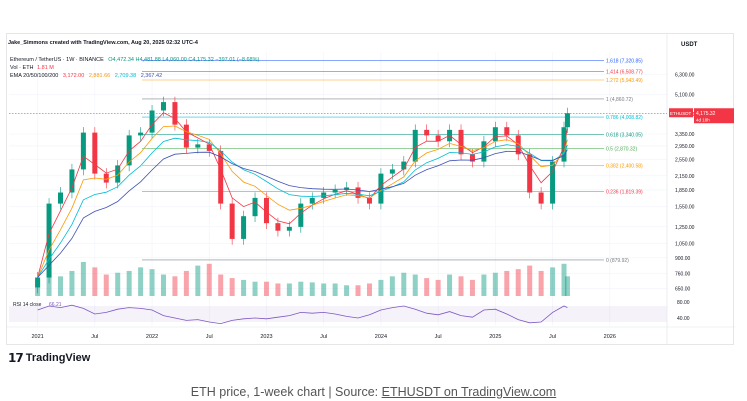 This screenshot has height=401, width=747. I want to click on price-axis-tick: 2,550.00, so click(685, 161).